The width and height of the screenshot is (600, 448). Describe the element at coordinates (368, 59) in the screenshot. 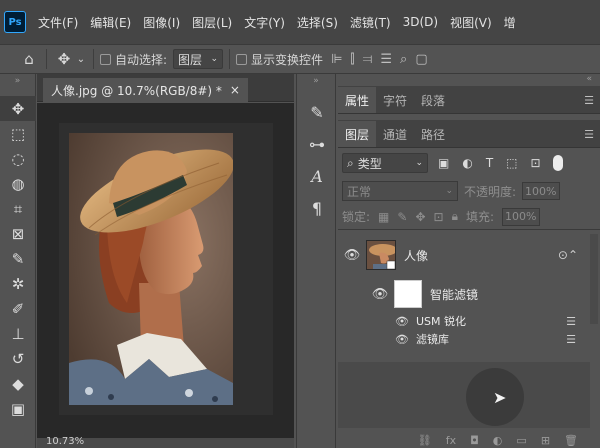

I see `align-right-icon: ⫤` at that location.